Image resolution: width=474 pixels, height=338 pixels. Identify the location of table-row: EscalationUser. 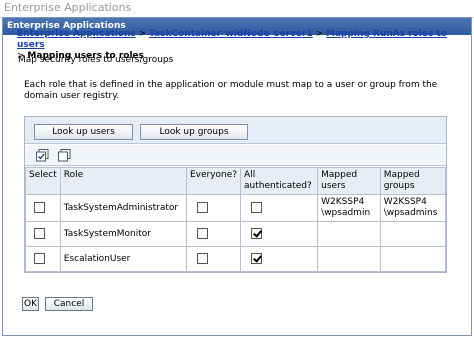
(236, 259).